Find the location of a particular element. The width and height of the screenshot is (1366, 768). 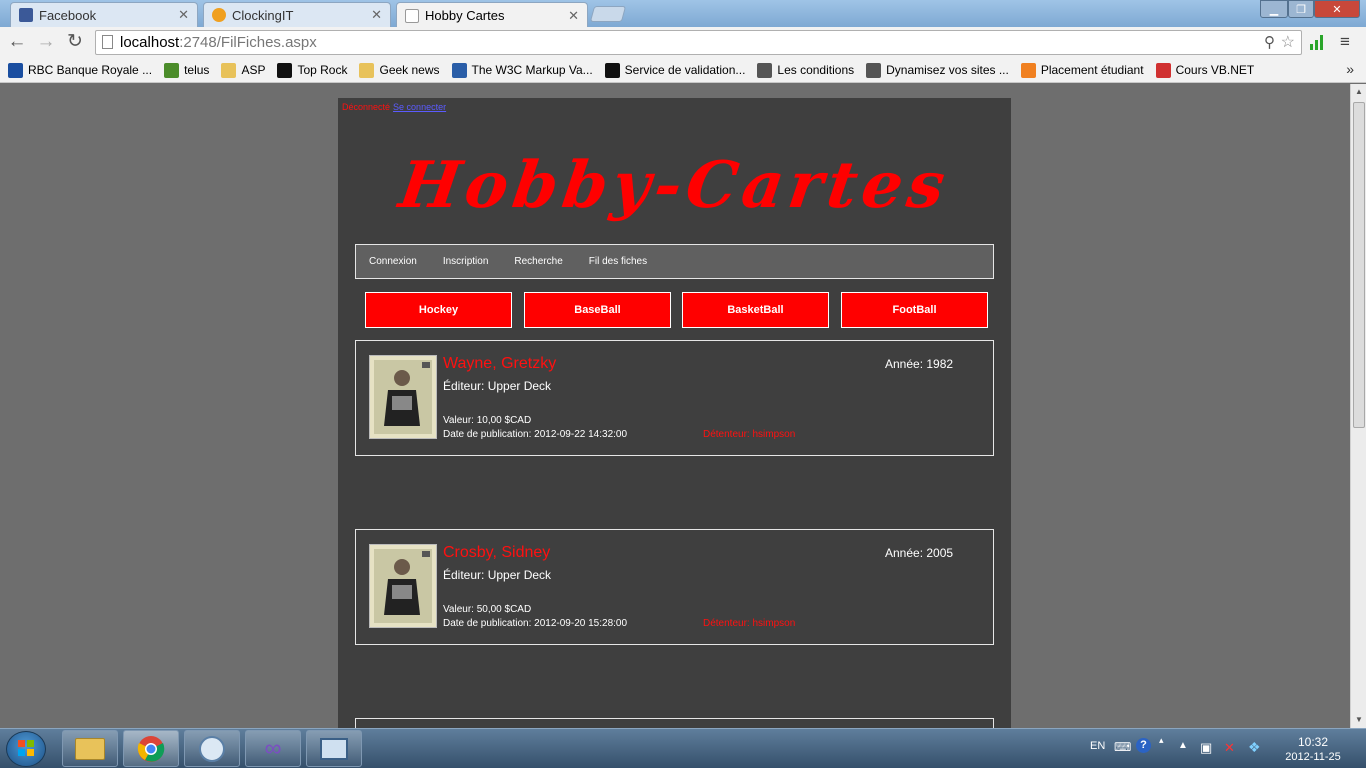

bookmark-item: Placement étudiant is located at coordinates (1082, 70).